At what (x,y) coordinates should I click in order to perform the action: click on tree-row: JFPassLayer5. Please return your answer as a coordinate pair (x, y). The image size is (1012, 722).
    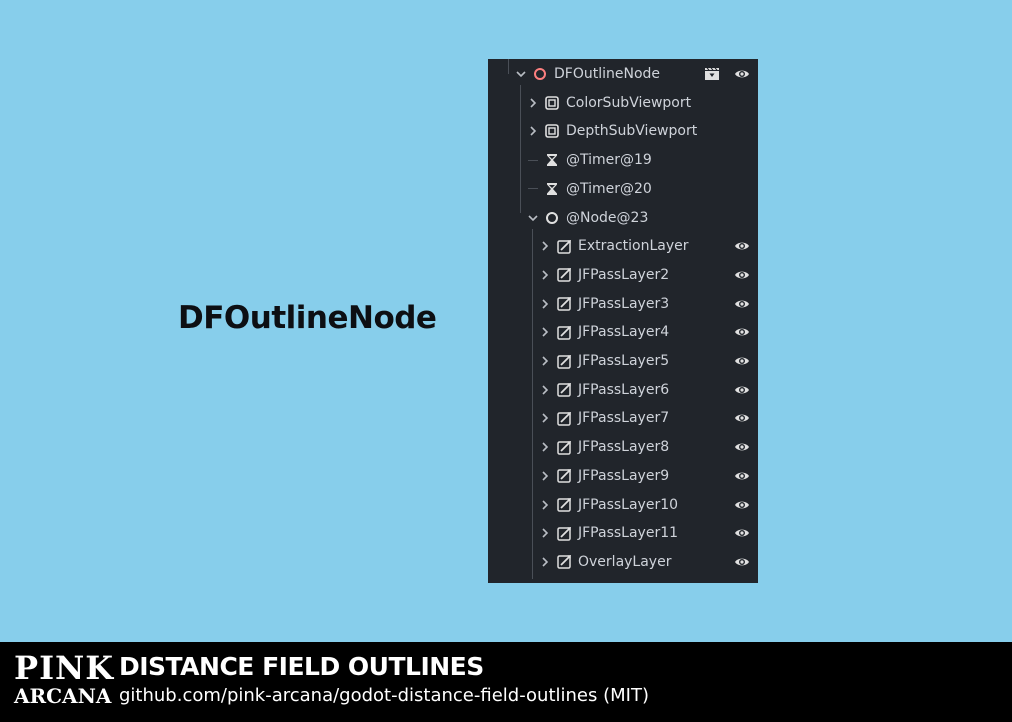
    Looking at the image, I should click on (623, 361).